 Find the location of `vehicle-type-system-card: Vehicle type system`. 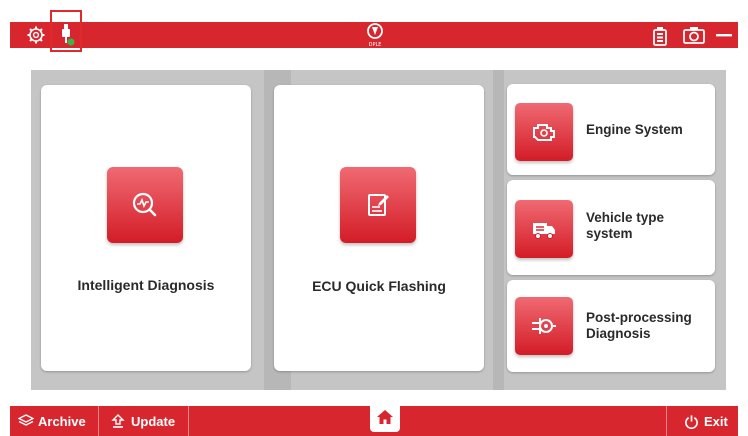

vehicle-type-system-card: Vehicle type system is located at coordinates (611, 227).